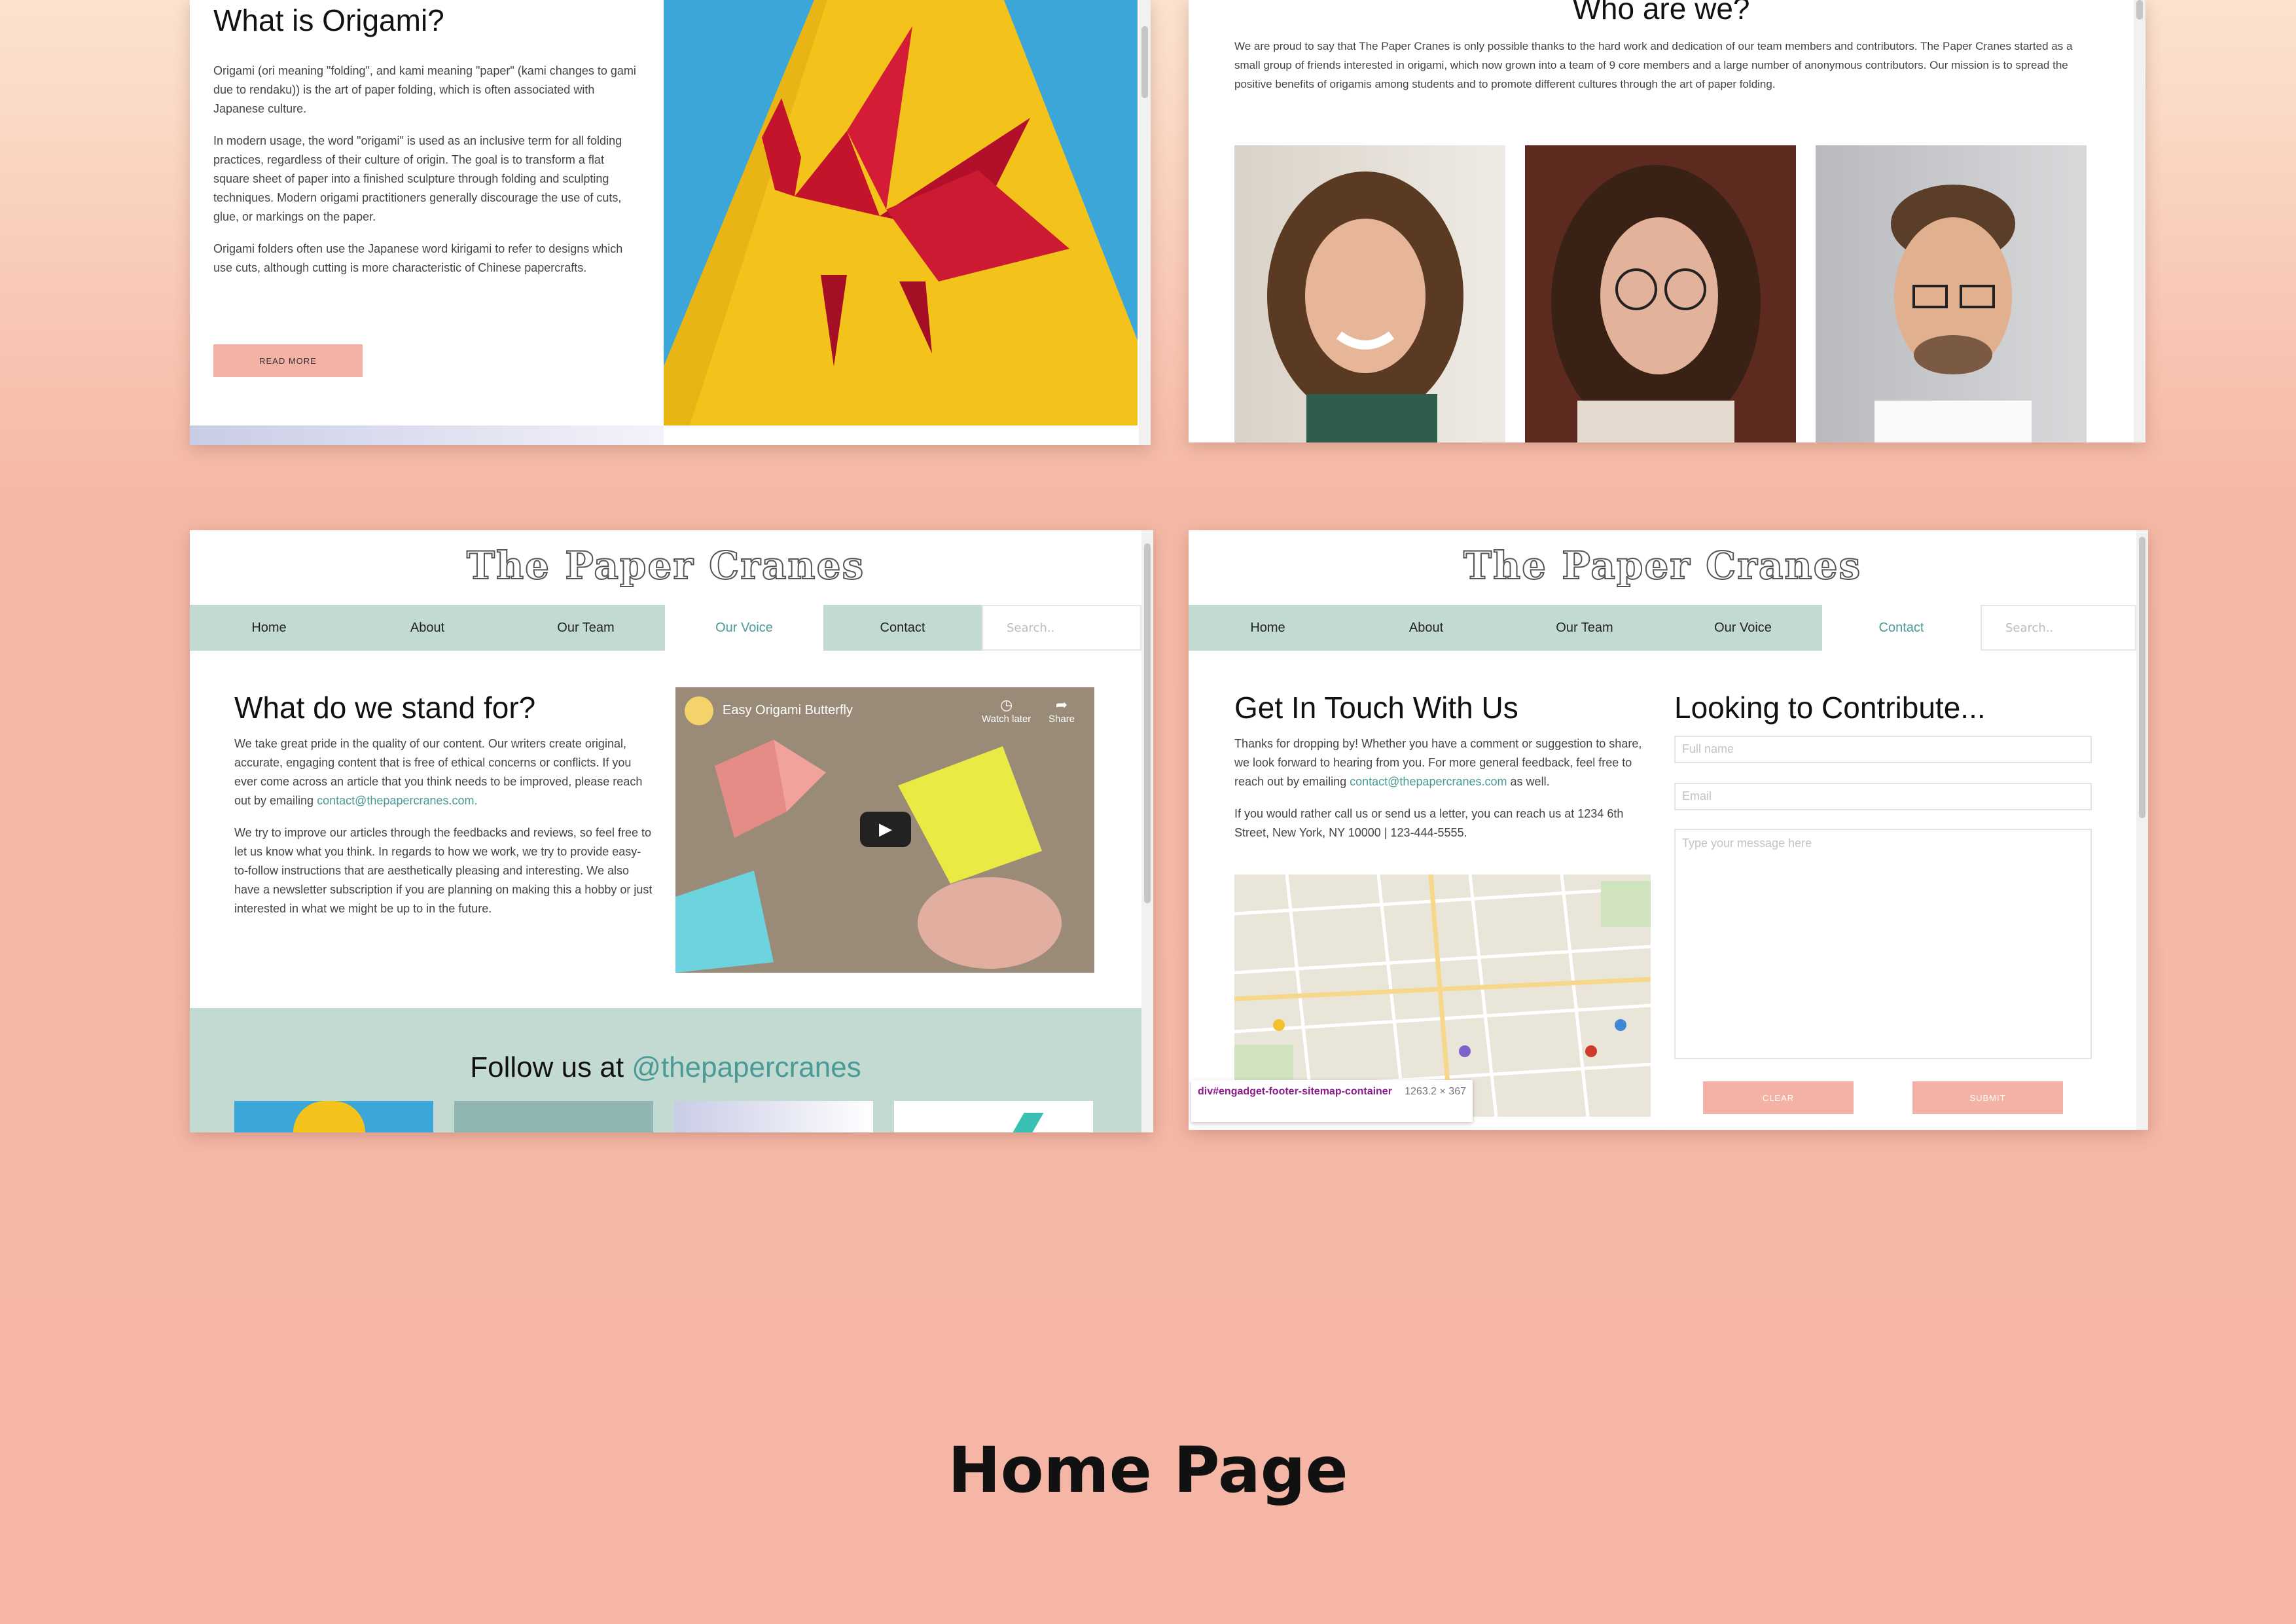 This screenshot has width=2296, height=1624. What do you see at coordinates (1883, 749) in the screenshot?
I see `full-name-field: Full name` at bounding box center [1883, 749].